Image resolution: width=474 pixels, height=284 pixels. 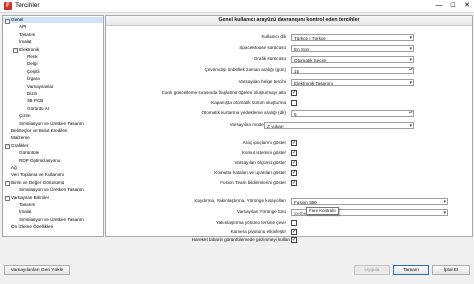 I want to click on tree-item-label: Çeşitli, so click(x=33, y=71).